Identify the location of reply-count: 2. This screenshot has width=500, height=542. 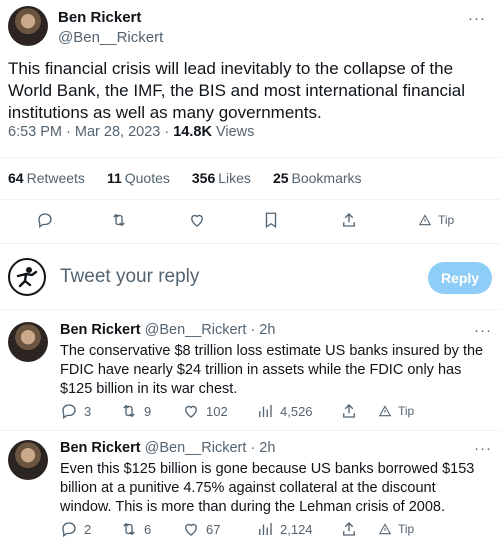
(88, 529).